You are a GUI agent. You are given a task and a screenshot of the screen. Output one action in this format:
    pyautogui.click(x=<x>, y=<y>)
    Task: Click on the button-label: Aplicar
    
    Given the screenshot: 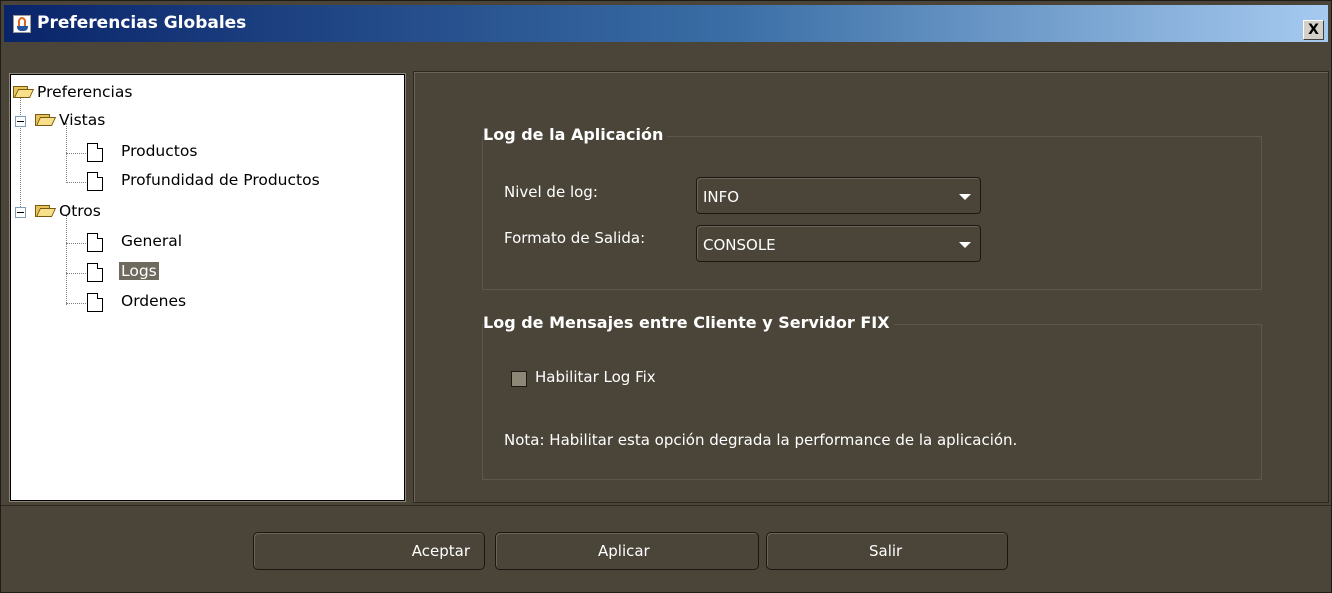 What is the action you would take?
    pyautogui.click(x=624, y=551)
    